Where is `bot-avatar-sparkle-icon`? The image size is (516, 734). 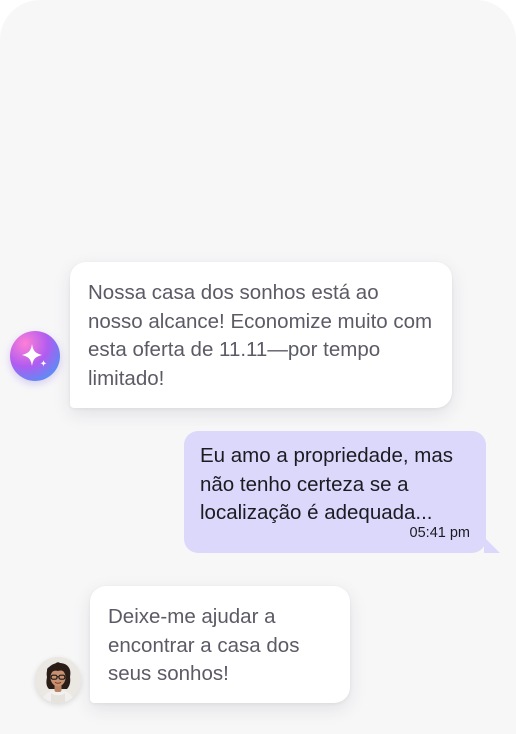 bot-avatar-sparkle-icon is located at coordinates (35, 356).